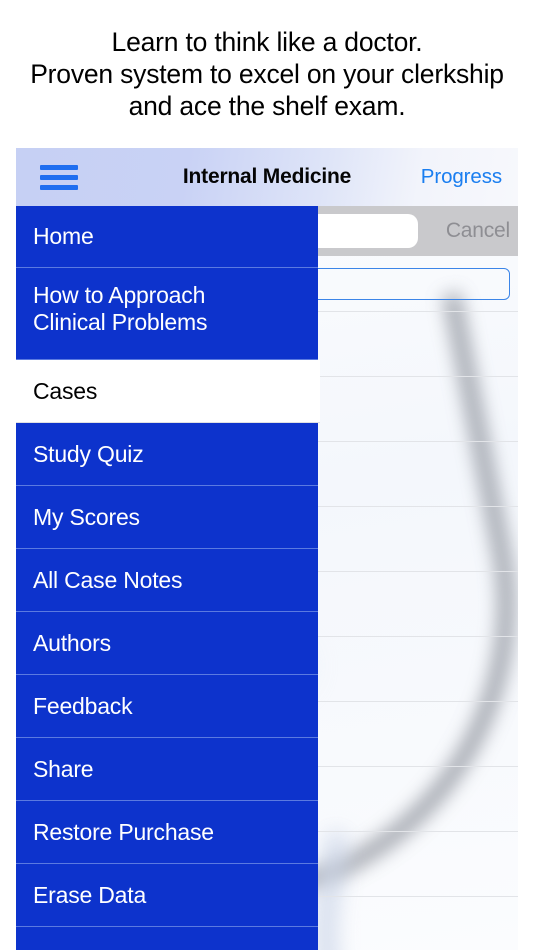 This screenshot has height=950, width=534. What do you see at coordinates (267, 106) in the screenshot?
I see `headline-line-3: and ace the shelf exam.` at bounding box center [267, 106].